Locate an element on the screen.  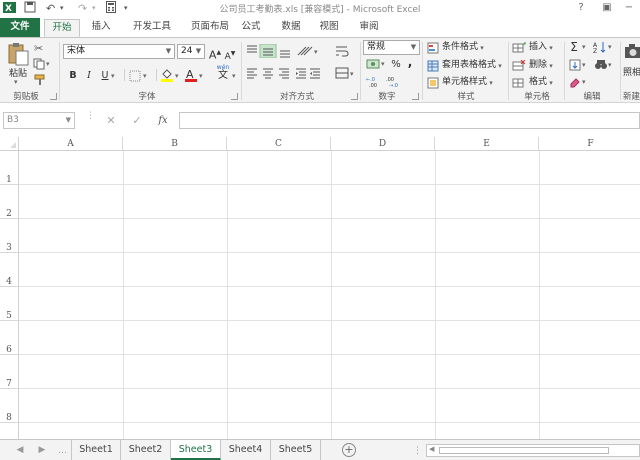
percent-button: % is located at coordinates (396, 64).